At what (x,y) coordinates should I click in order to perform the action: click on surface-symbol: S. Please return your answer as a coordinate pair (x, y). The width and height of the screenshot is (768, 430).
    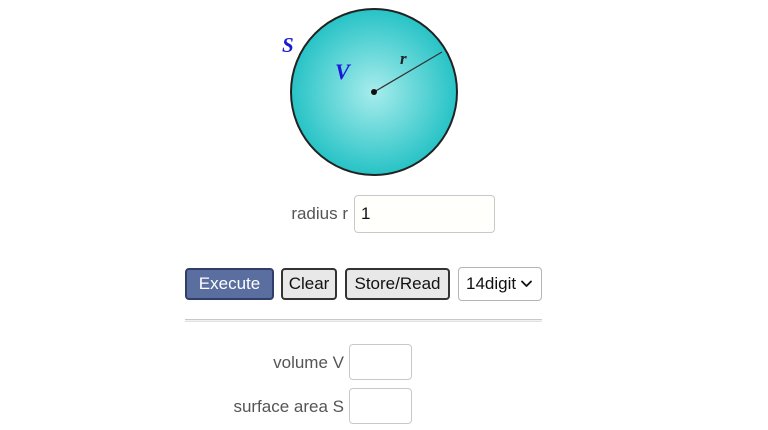
    Looking at the image, I should click on (288, 45).